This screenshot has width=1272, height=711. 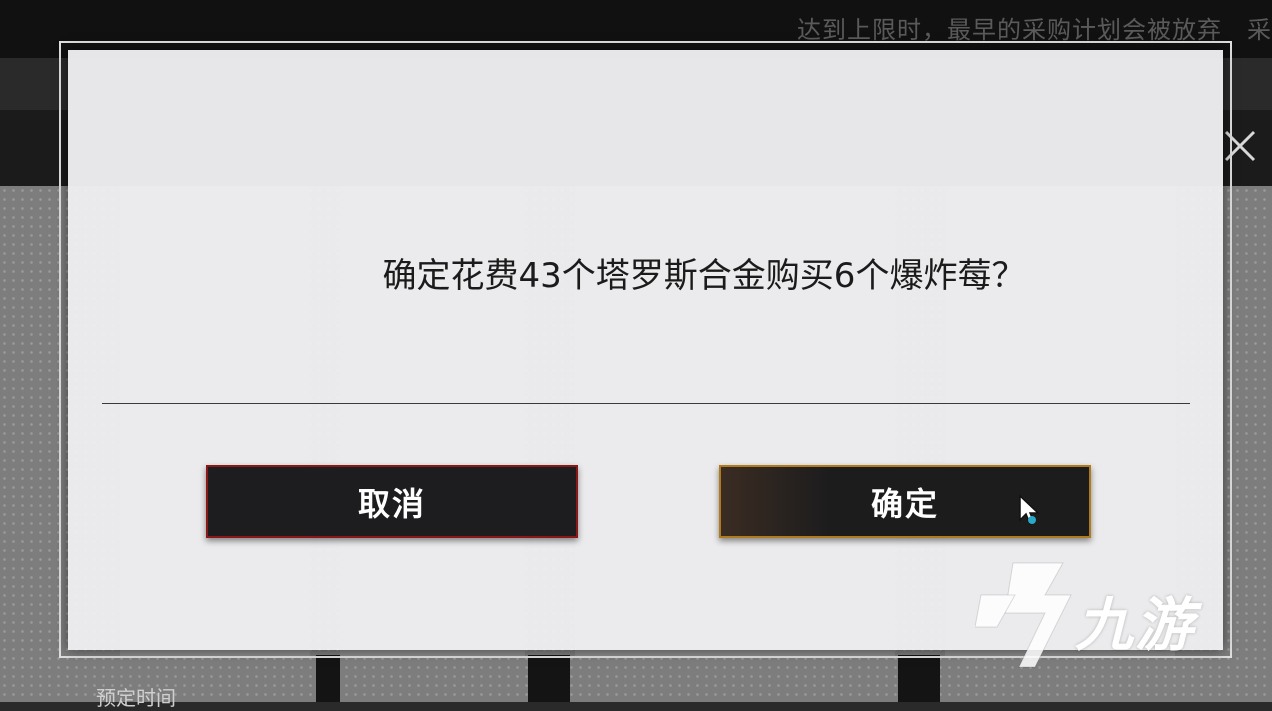 What do you see at coordinates (904, 503) in the screenshot?
I see `confirm-button-label: 确定` at bounding box center [904, 503].